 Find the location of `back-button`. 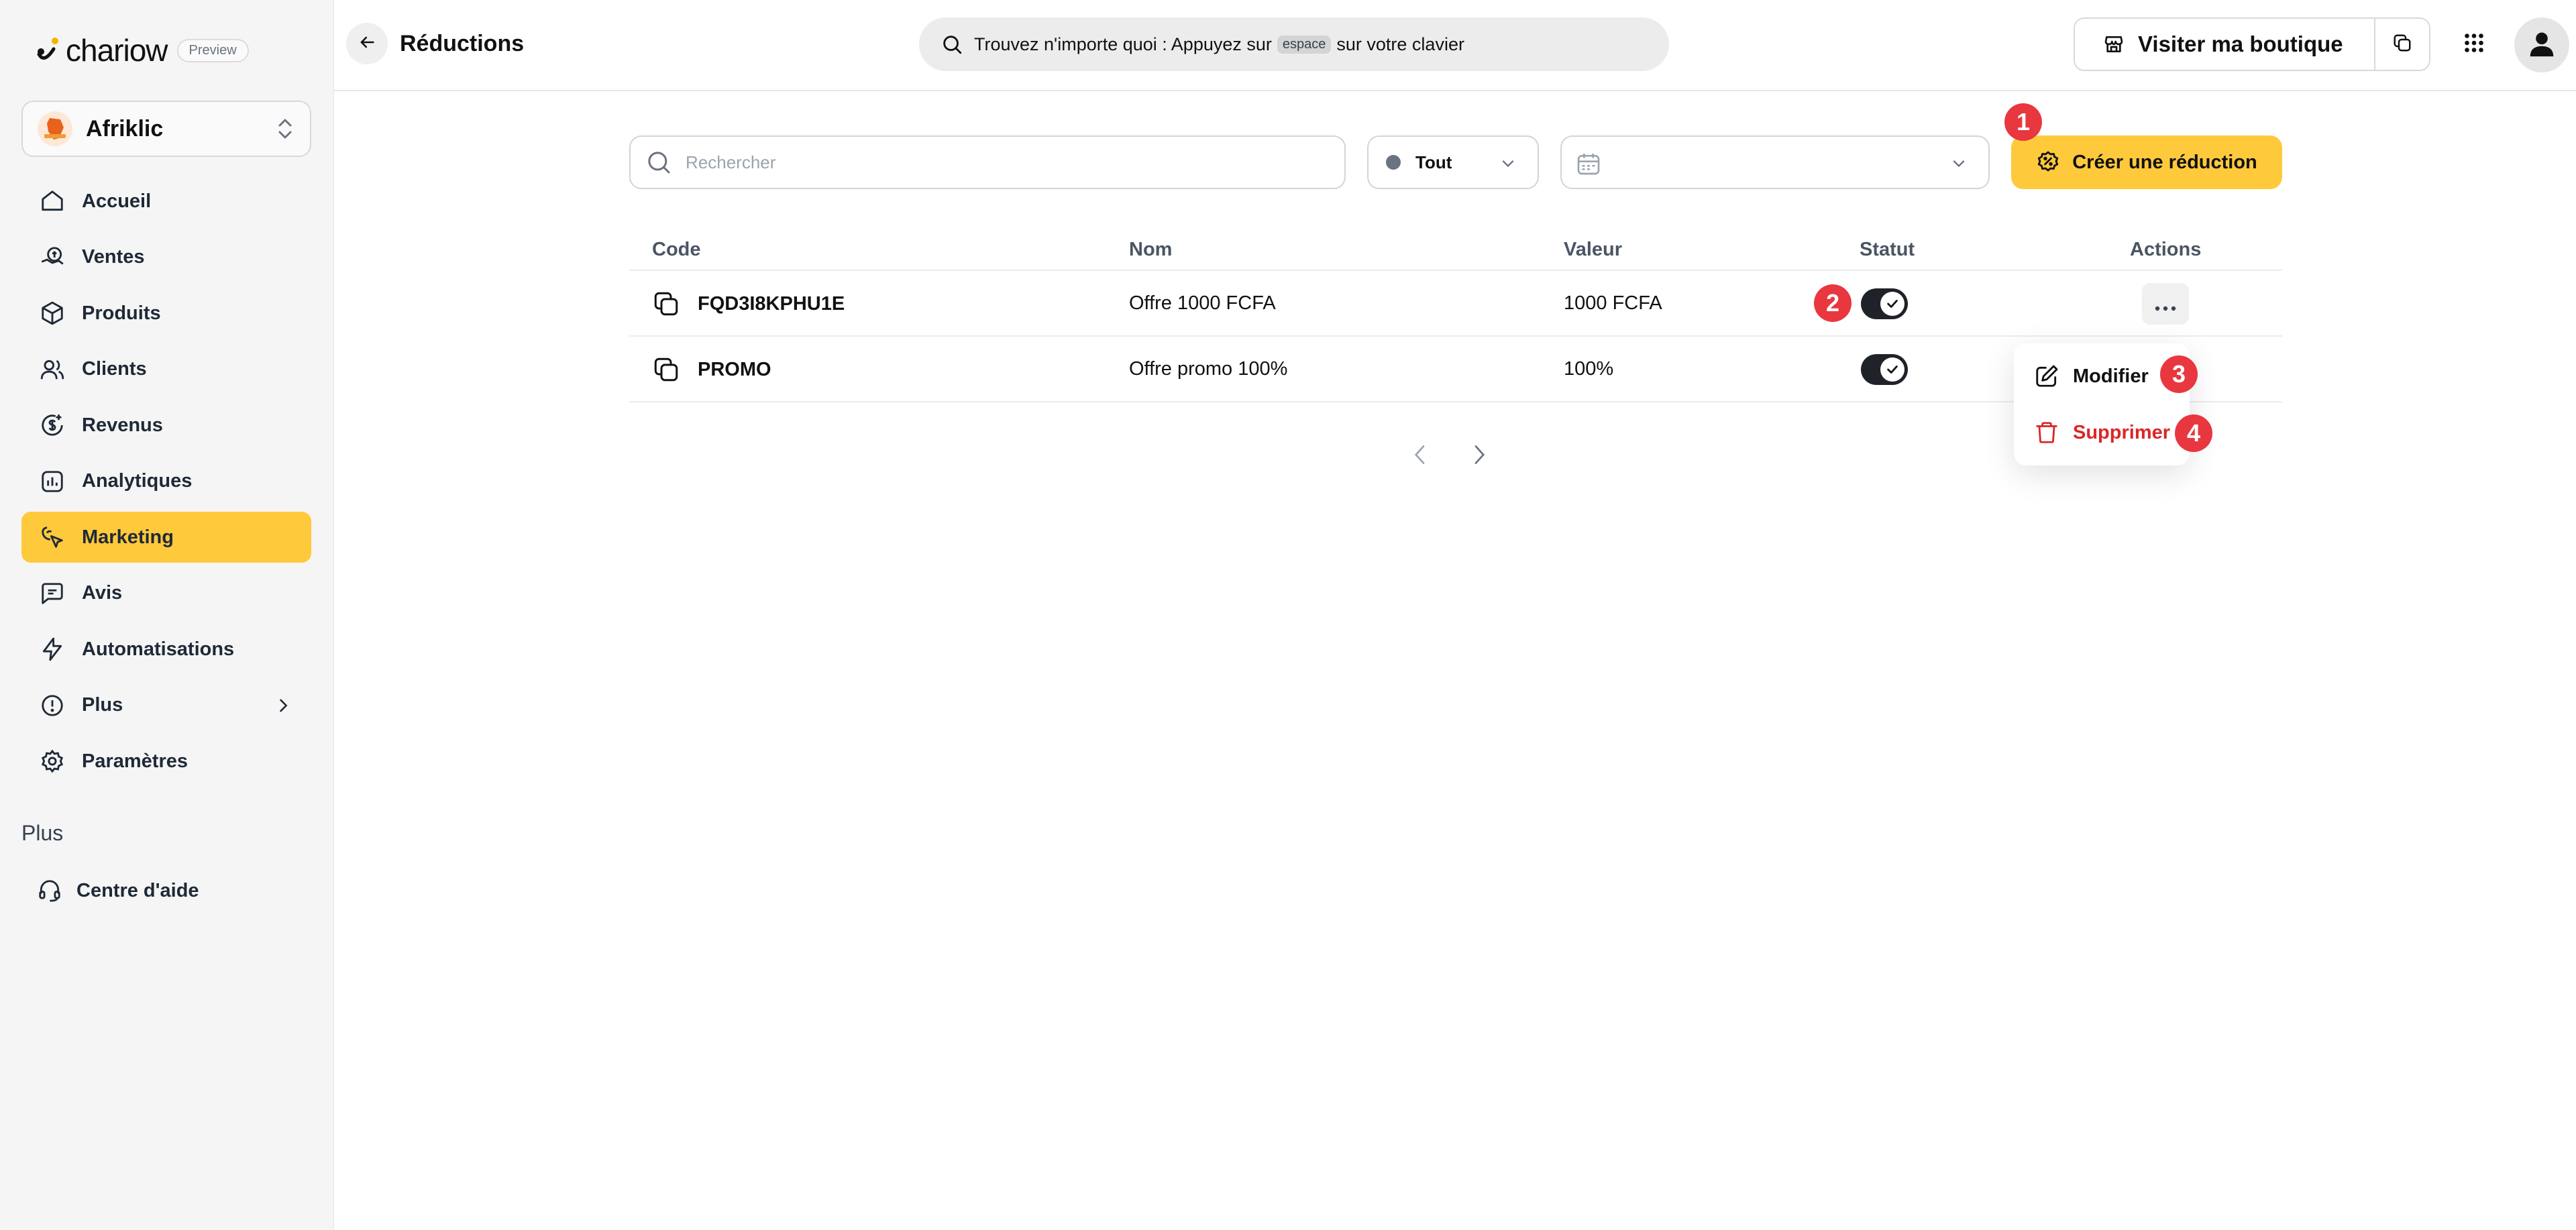

back-button is located at coordinates (367, 43).